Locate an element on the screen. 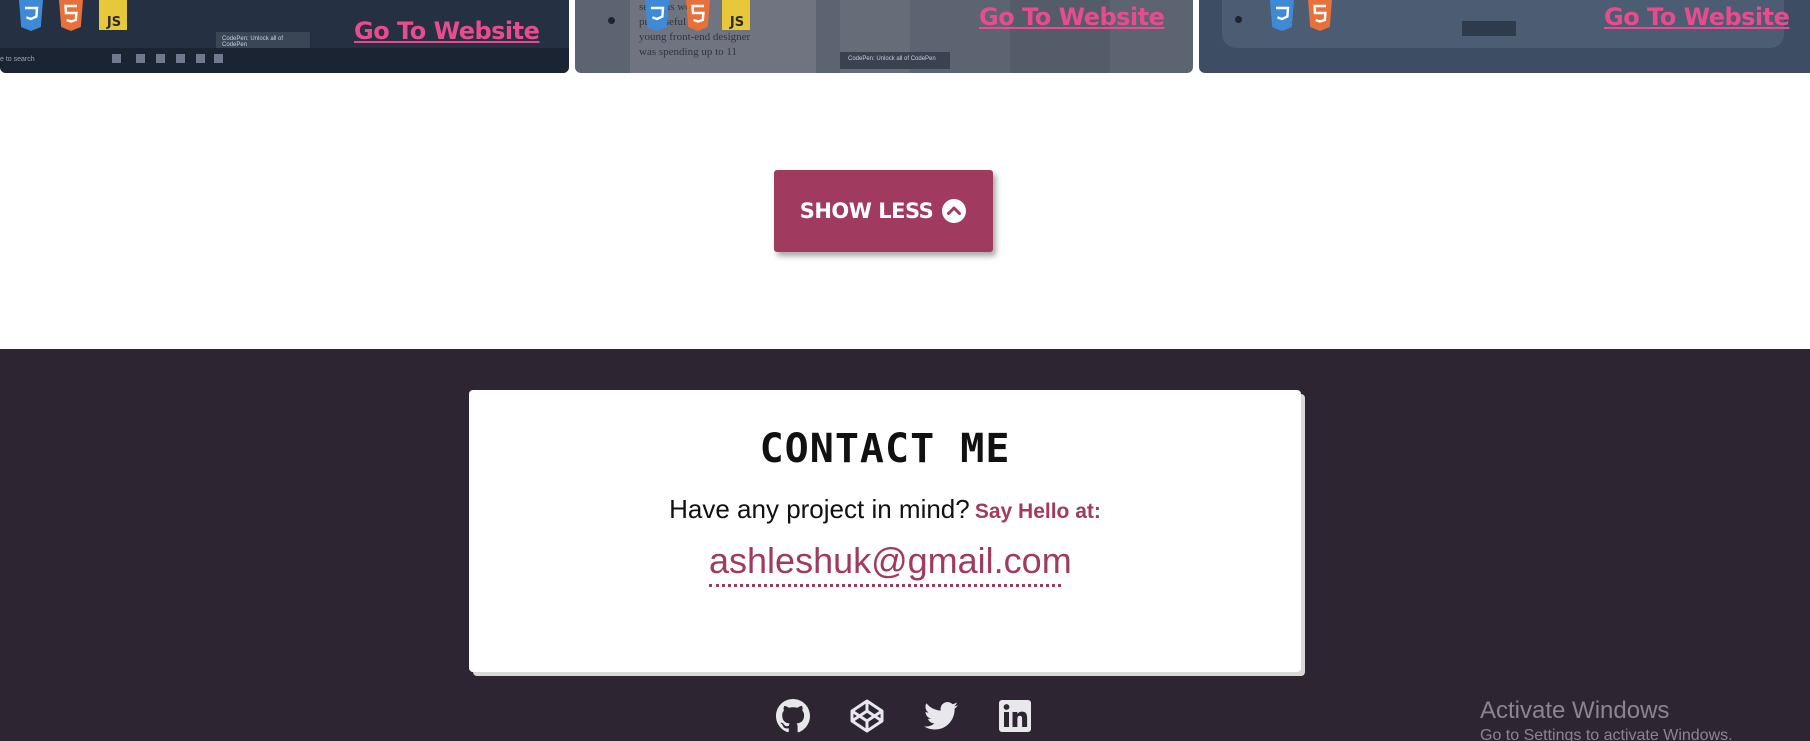 The width and height of the screenshot is (1810, 741). codepen-icon is located at coordinates (867, 716).